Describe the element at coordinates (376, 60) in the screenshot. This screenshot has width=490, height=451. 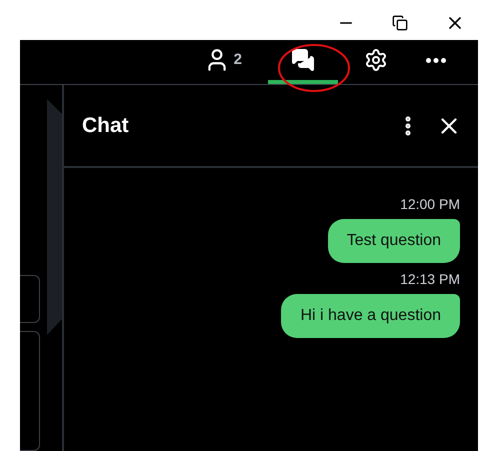
I see `settings-icon` at that location.